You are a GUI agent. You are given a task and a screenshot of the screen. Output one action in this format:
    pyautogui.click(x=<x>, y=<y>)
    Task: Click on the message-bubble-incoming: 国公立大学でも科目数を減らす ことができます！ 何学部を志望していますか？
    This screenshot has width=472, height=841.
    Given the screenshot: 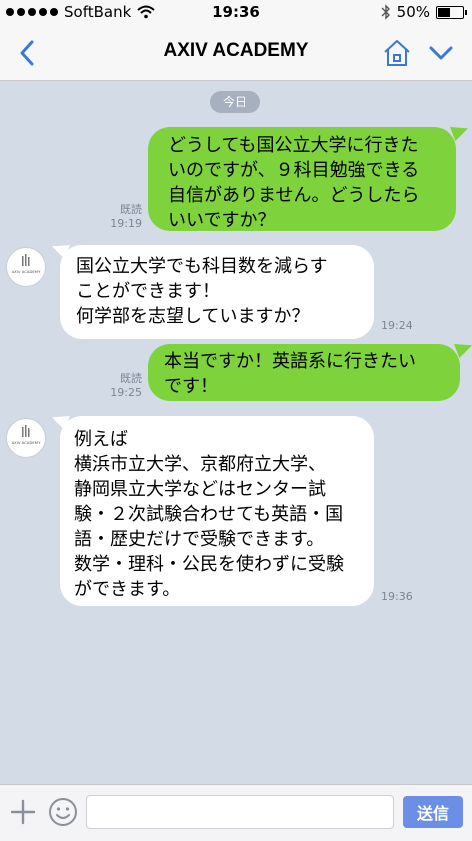 What is the action you would take?
    pyautogui.click(x=217, y=292)
    